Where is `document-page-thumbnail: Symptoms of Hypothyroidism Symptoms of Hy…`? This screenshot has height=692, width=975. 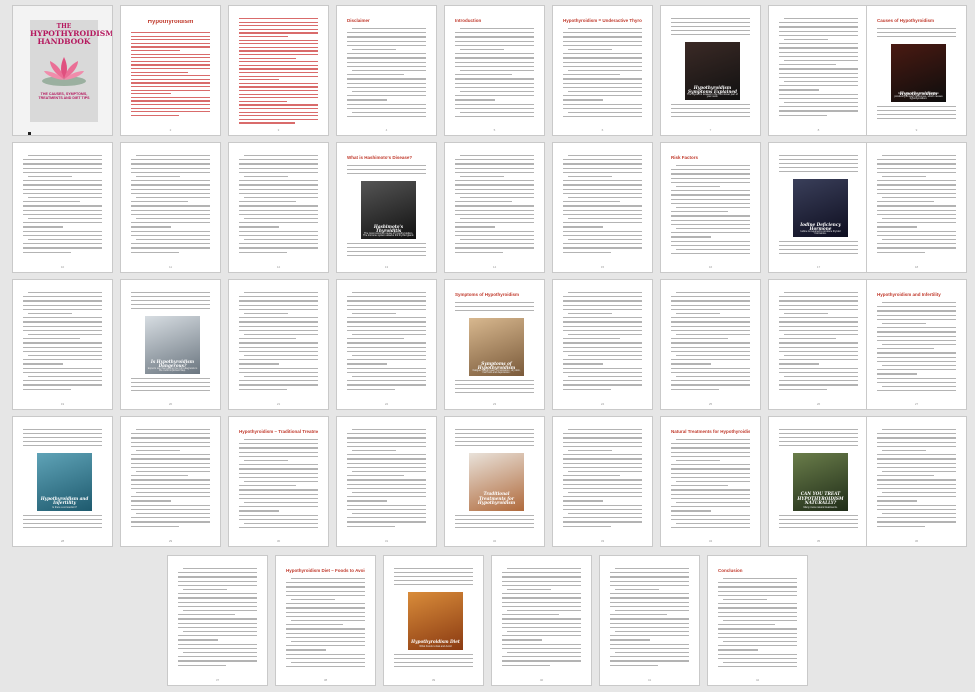 document-page-thumbnail: Symptoms of Hypothyroidism Symptoms of Hy… is located at coordinates (494, 344).